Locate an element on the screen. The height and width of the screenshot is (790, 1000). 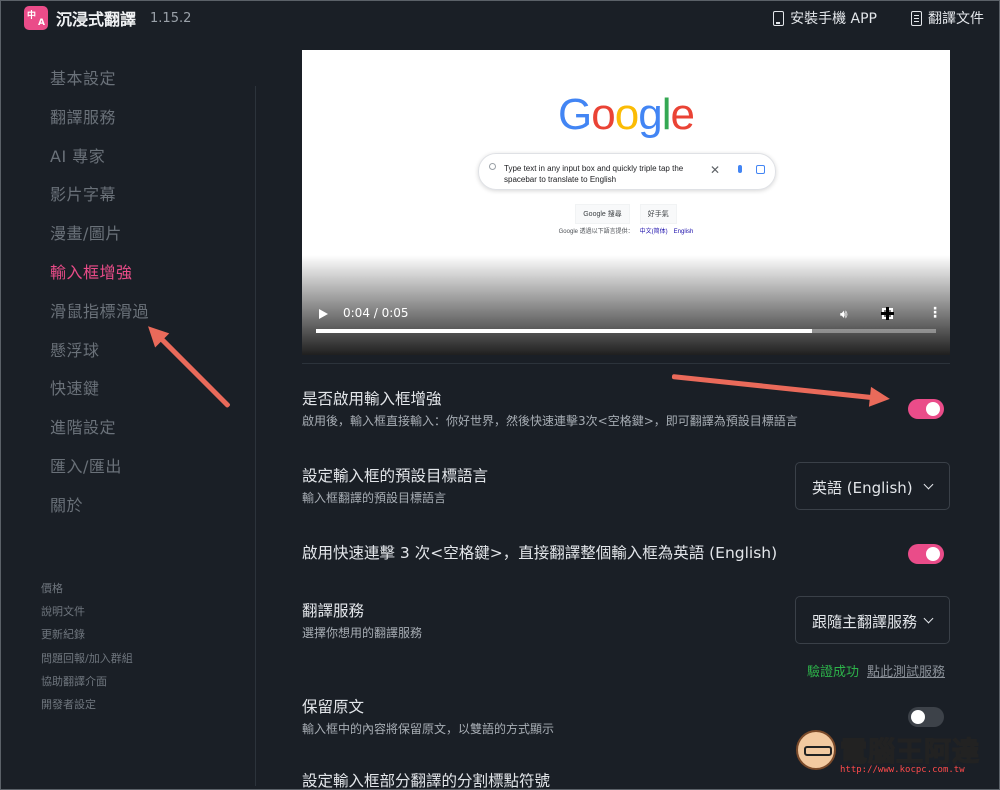
sidebar-item-hover: 滑鼠指標滑過 is located at coordinates (99, 320).